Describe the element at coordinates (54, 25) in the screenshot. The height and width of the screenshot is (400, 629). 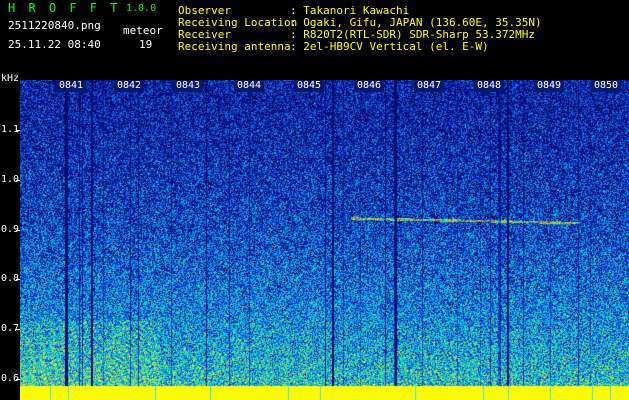
I see `file-name: 2511220840.png` at that location.